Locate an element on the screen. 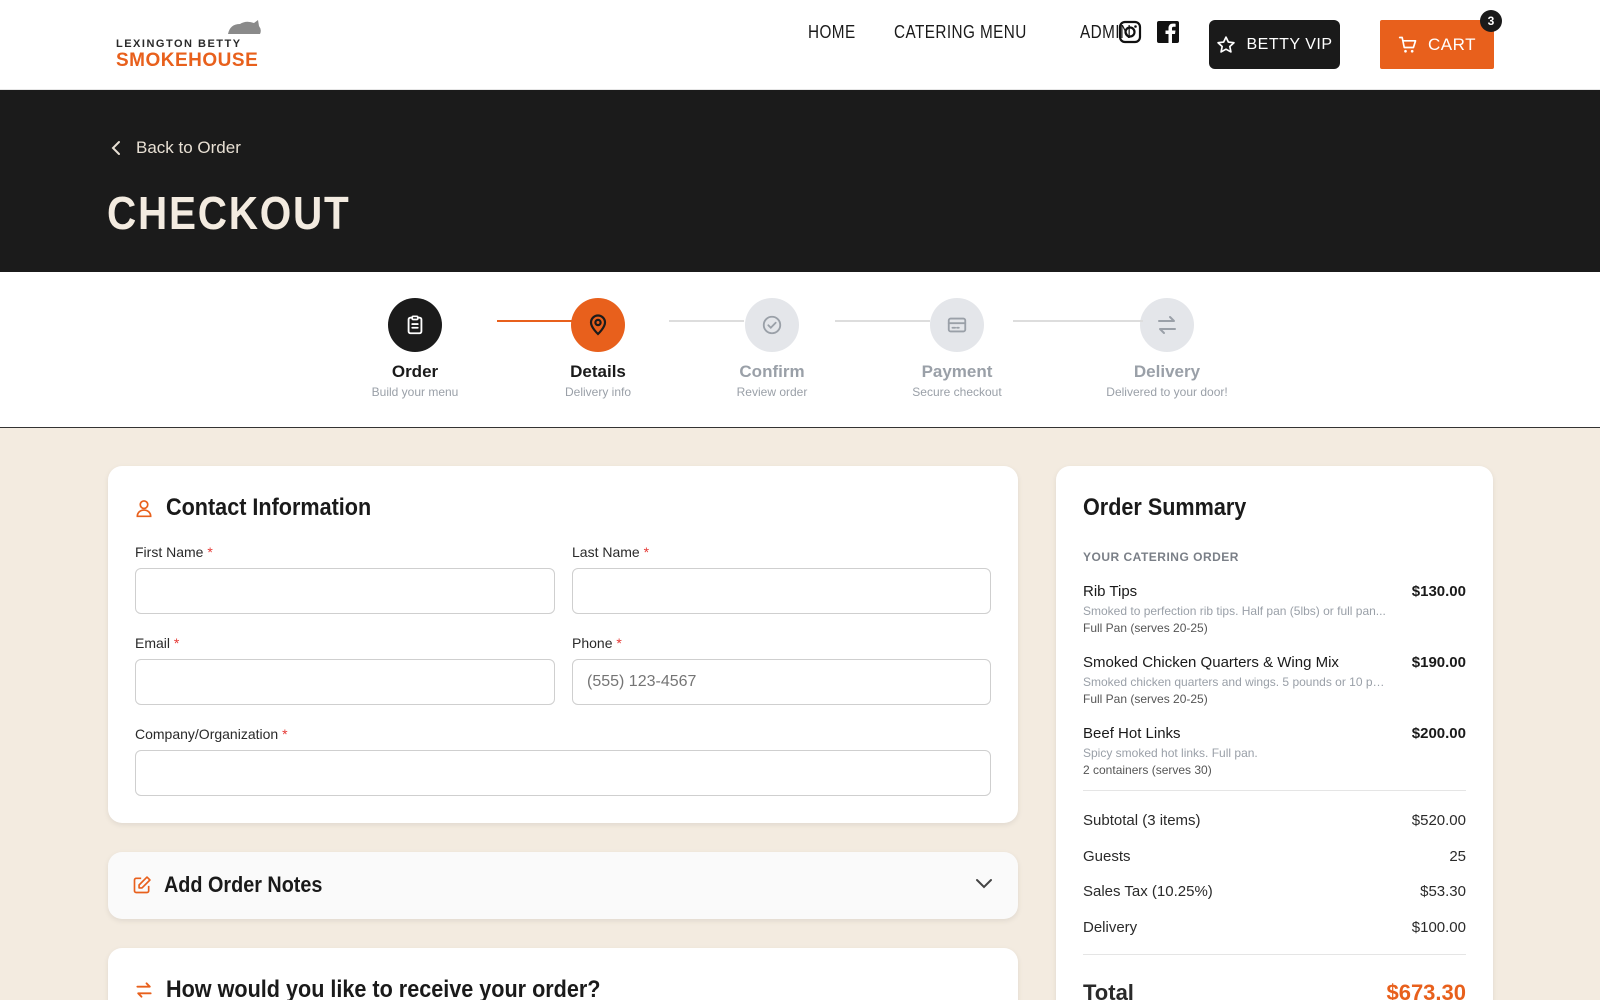  row-label: Guests is located at coordinates (1107, 856).